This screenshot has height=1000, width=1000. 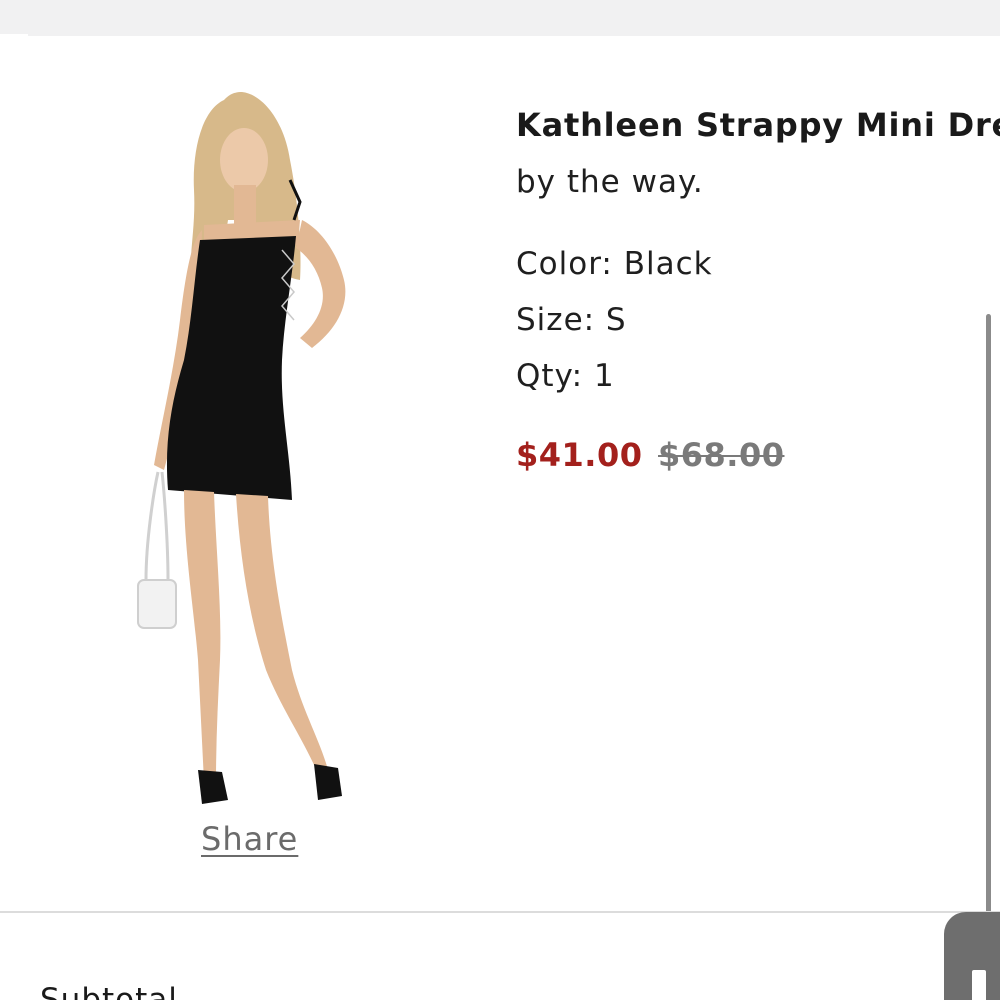 I want to click on section-divider, so click(x=500, y=912).